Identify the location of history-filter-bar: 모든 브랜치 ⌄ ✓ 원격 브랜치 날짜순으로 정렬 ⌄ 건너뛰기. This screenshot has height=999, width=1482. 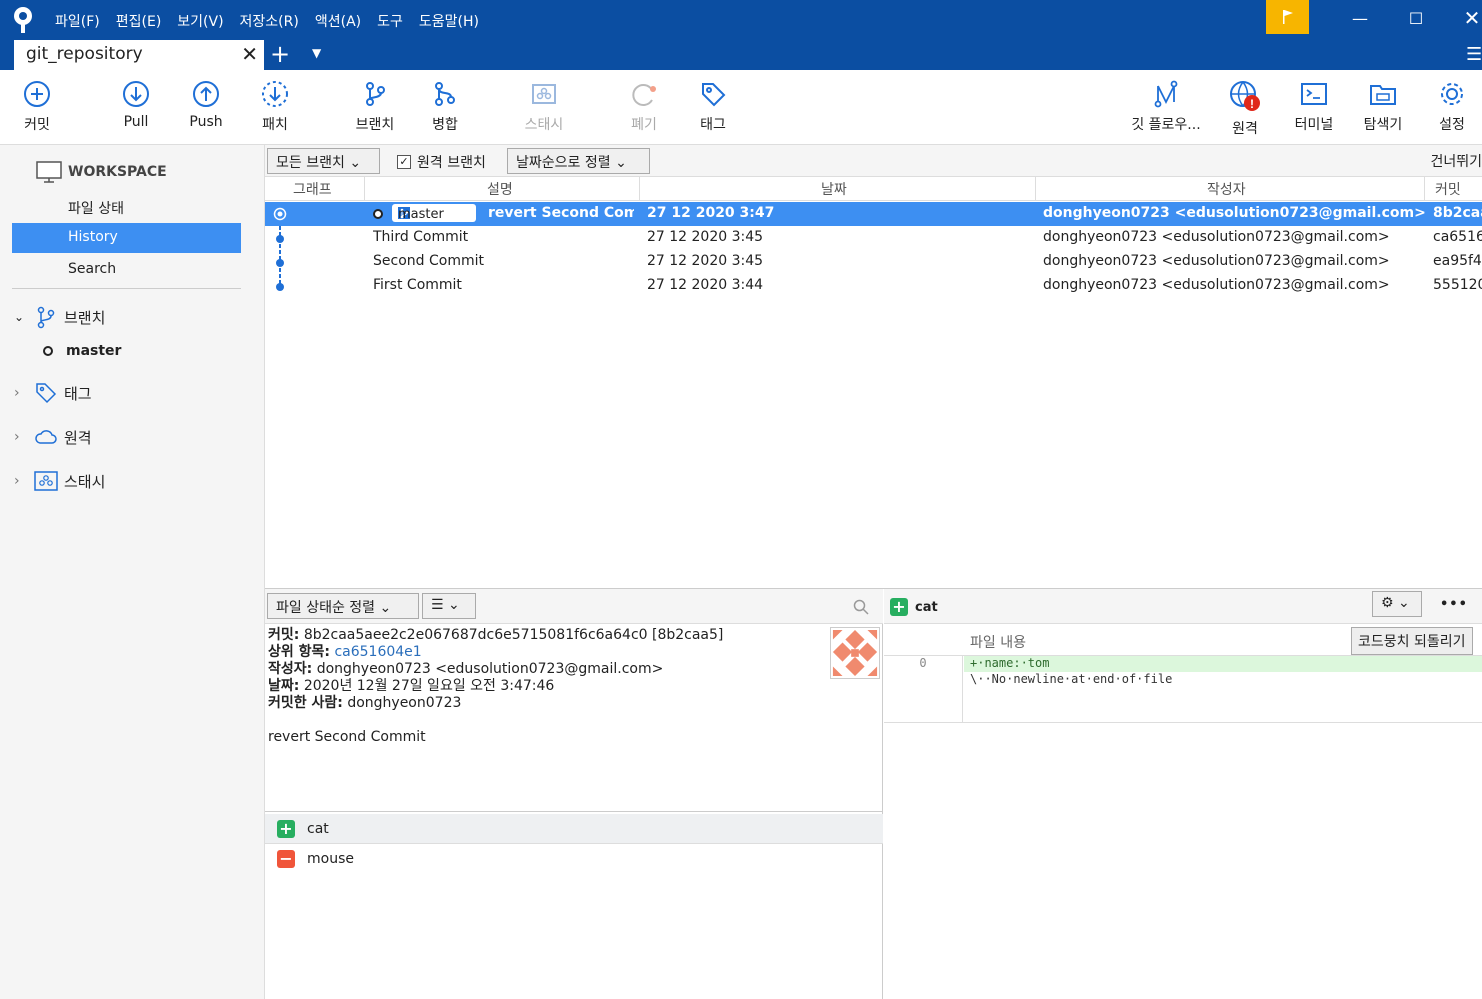
(873, 161).